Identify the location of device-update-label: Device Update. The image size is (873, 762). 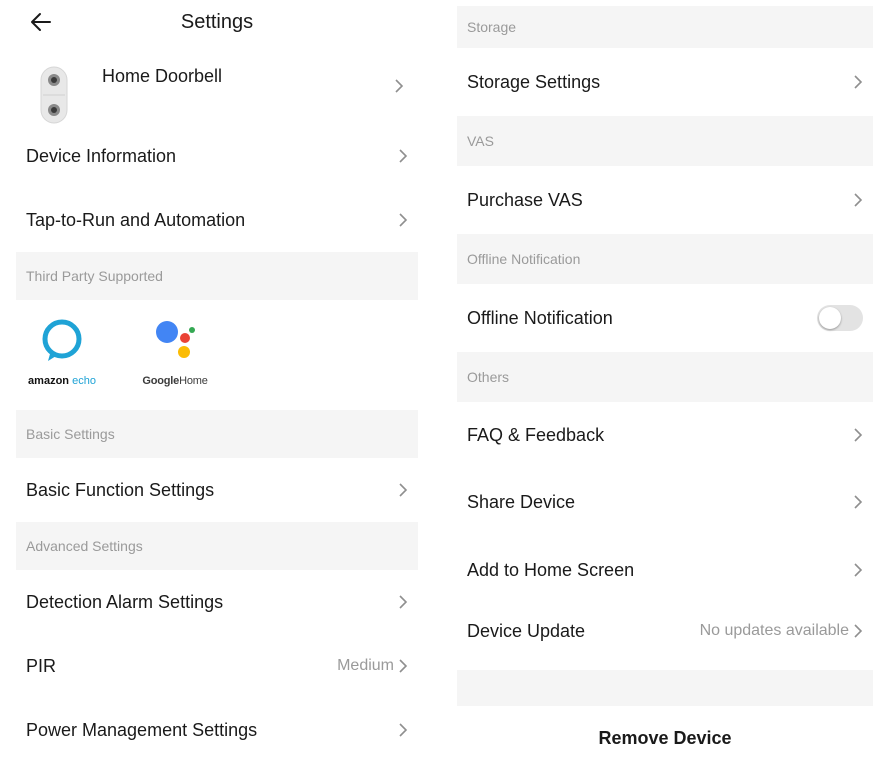
(526, 630).